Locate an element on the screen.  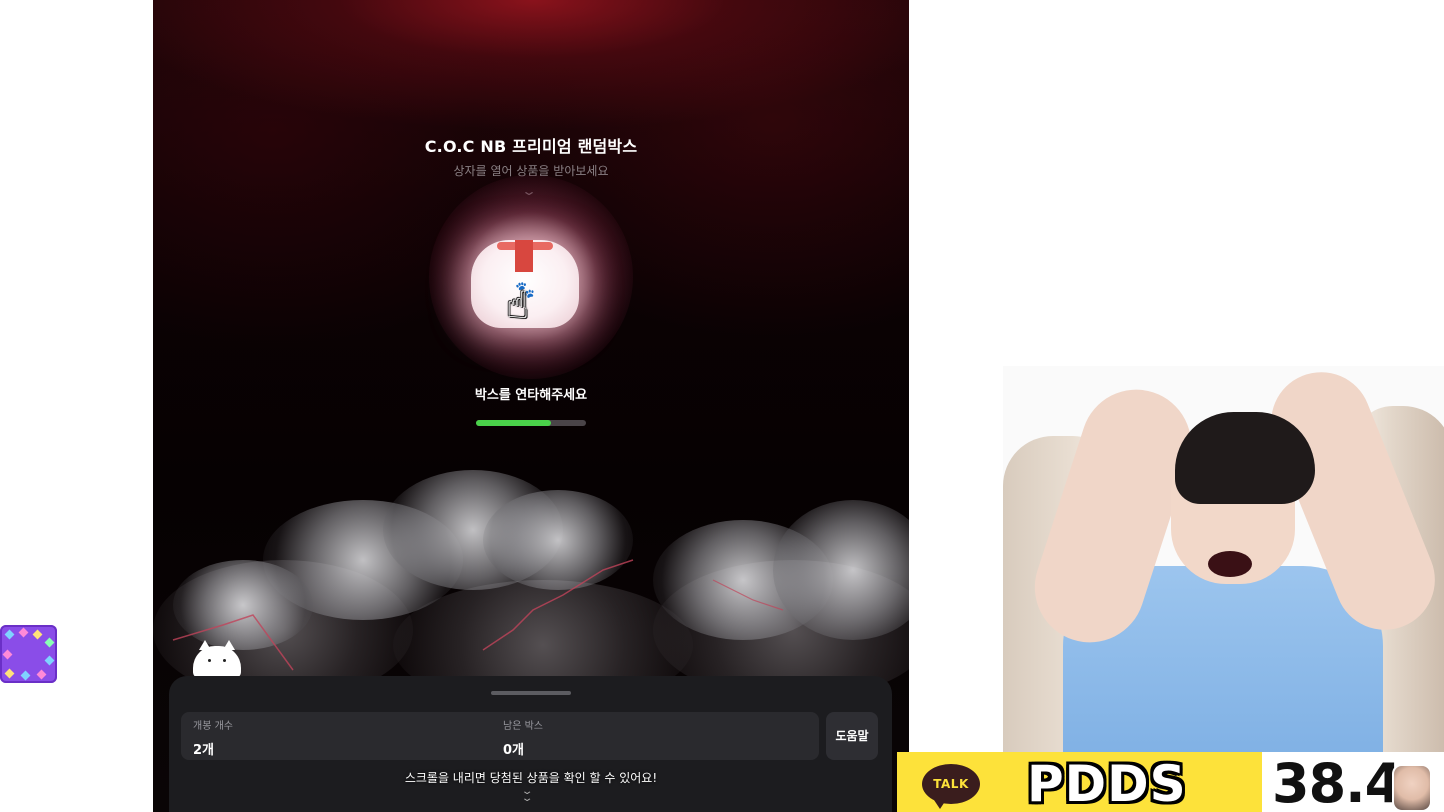
remaining-box-value: 0개 is located at coordinates (514, 750).